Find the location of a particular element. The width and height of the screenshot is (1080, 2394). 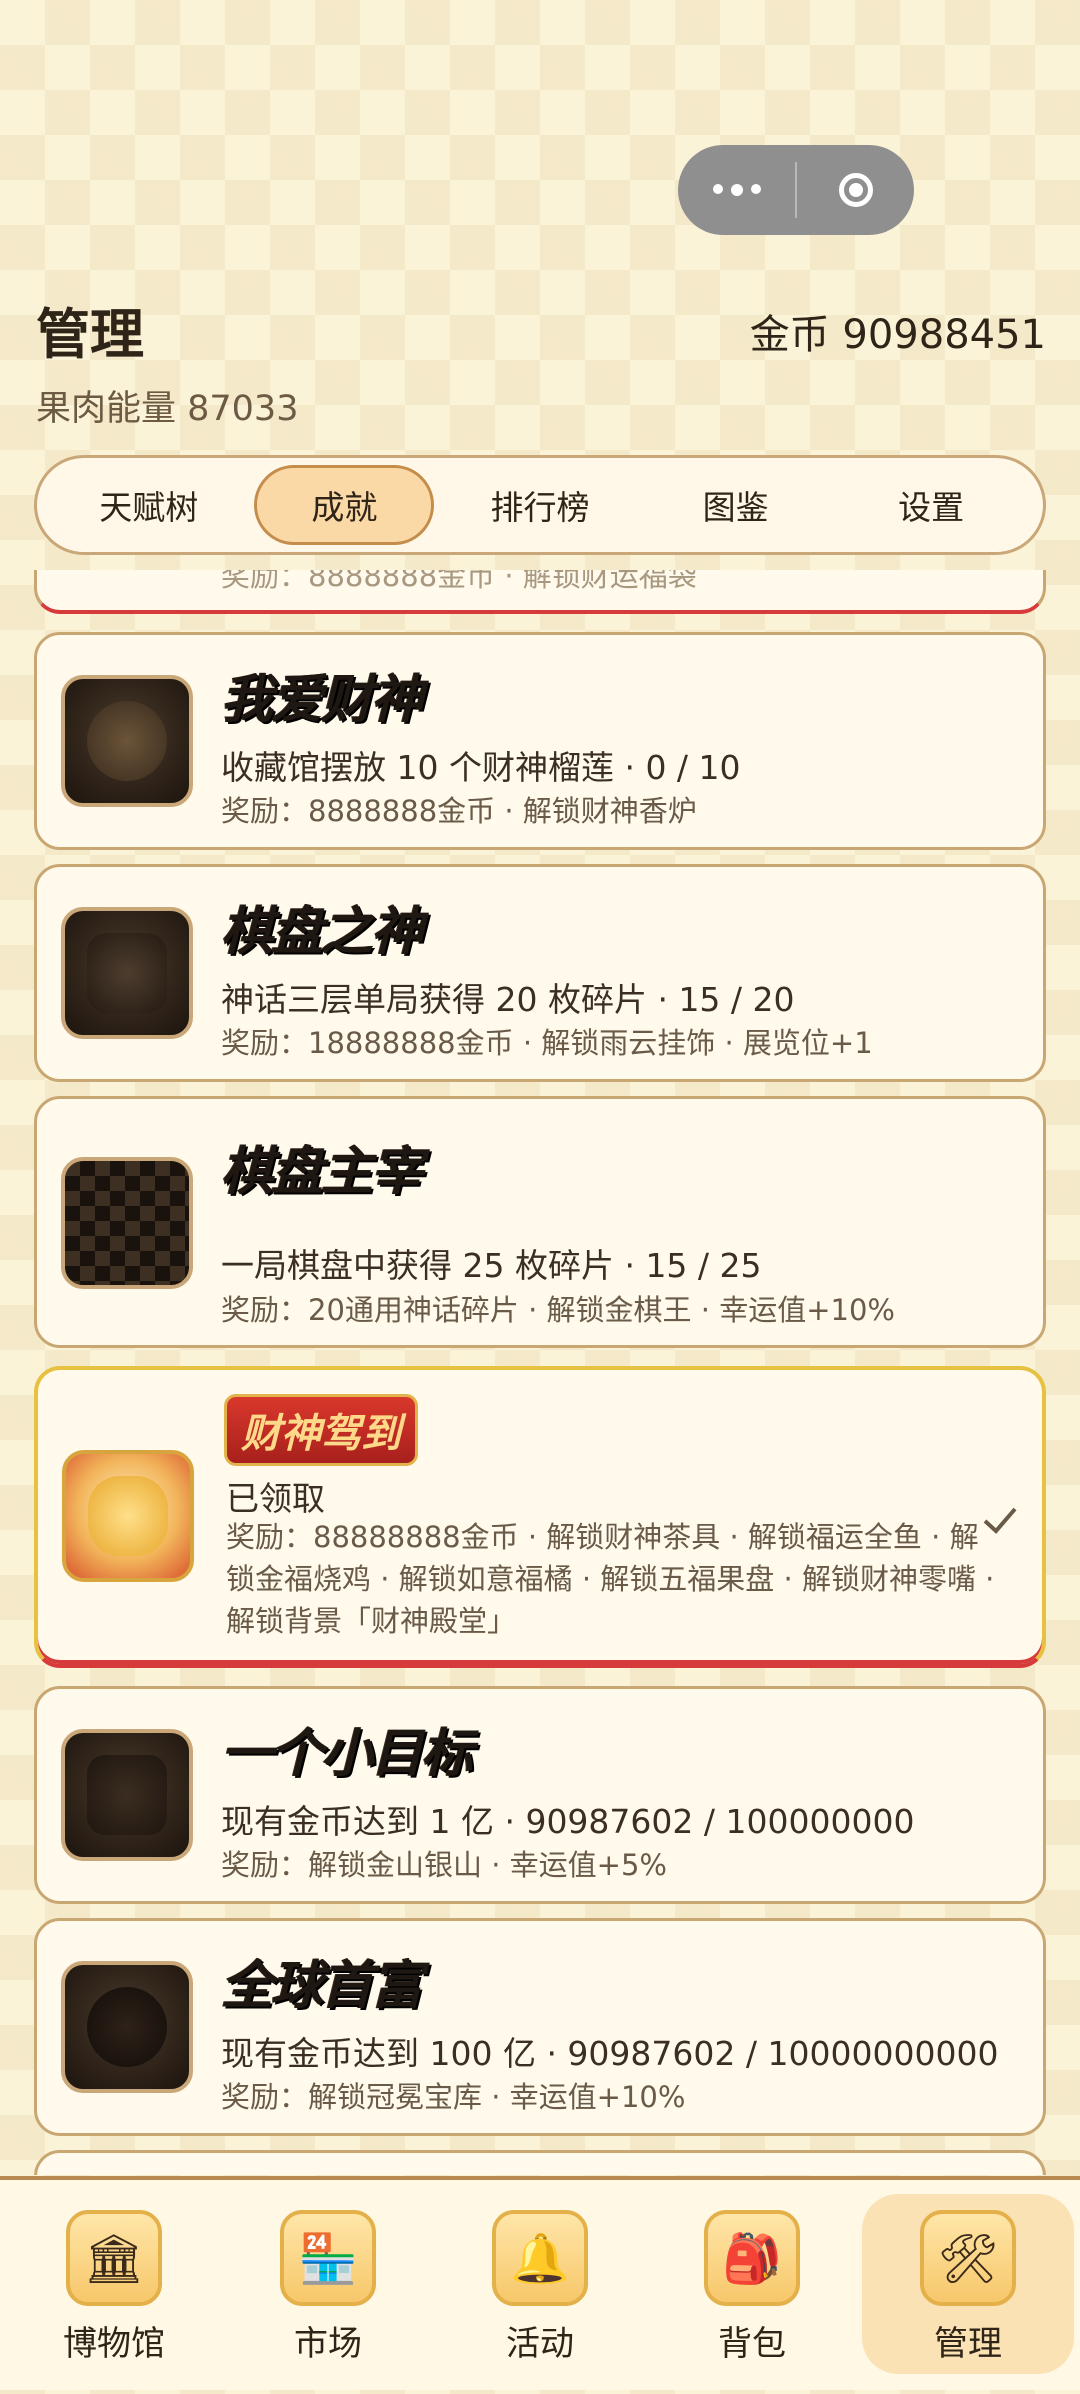

achievement-reward: 奖励：18888888金币 · 解锁雨云挂饰 · 展览位+1 is located at coordinates (547, 1043).